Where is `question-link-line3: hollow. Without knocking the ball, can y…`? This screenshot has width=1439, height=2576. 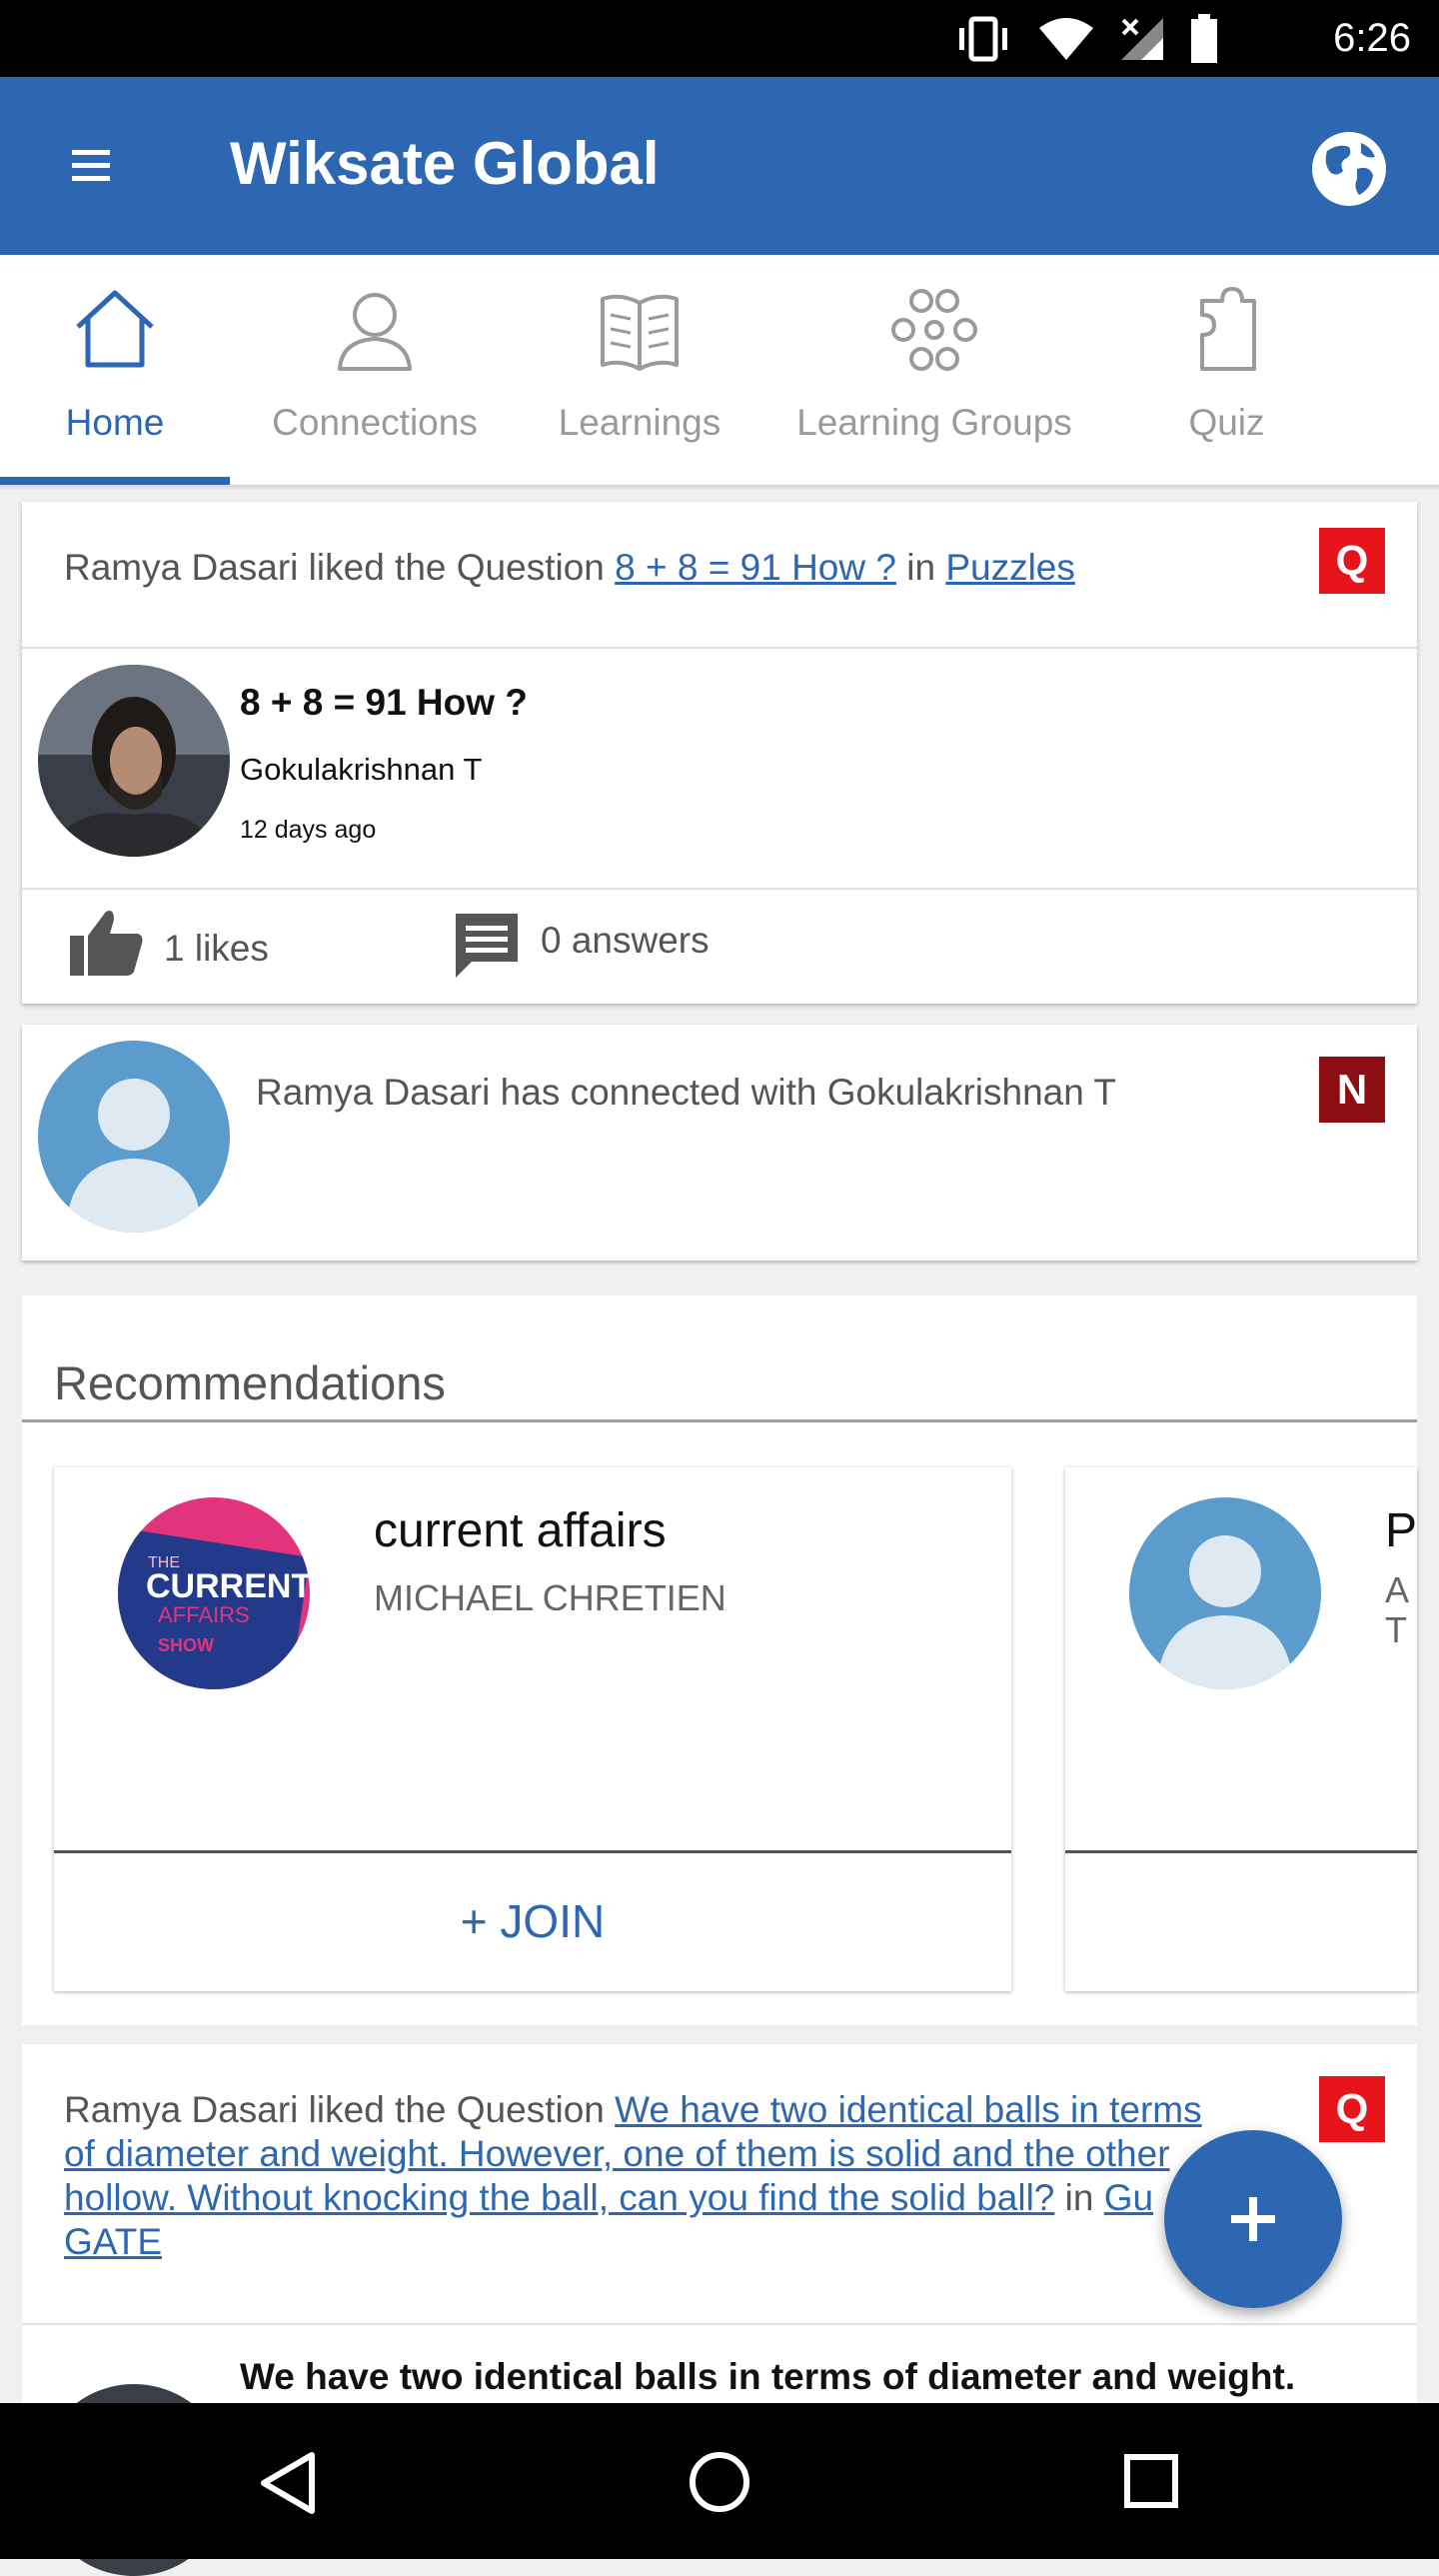 question-link-line3: hollow. Without knocking the ball, can y… is located at coordinates (559, 2197).